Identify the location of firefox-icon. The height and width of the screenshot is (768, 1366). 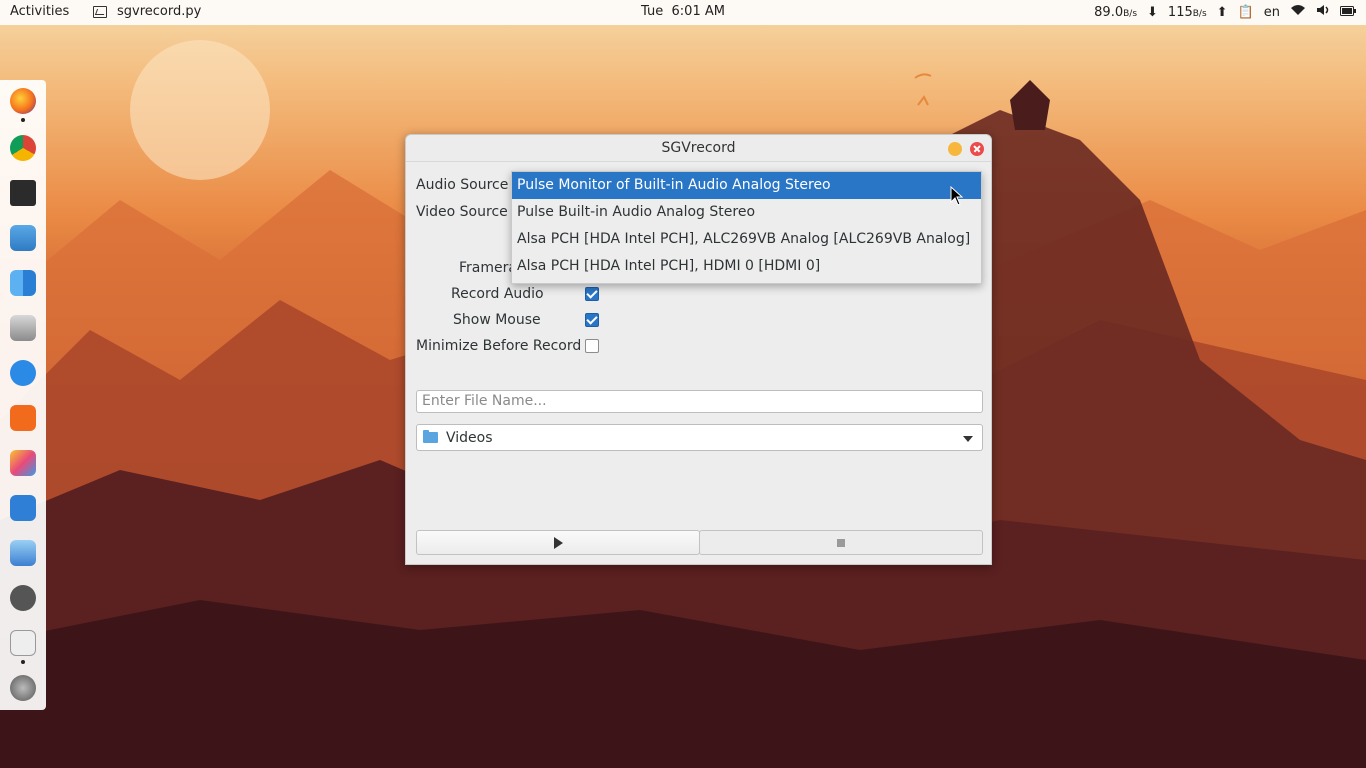
(23, 101).